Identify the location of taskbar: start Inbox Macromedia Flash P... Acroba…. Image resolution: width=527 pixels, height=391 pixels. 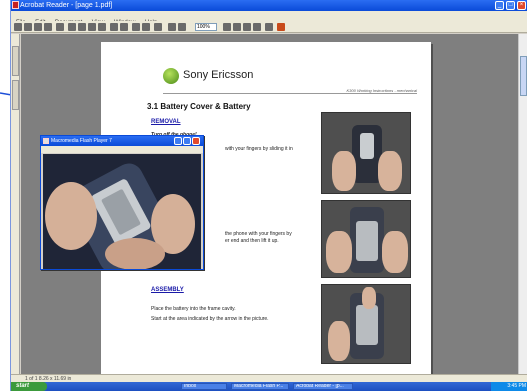
(269, 386).